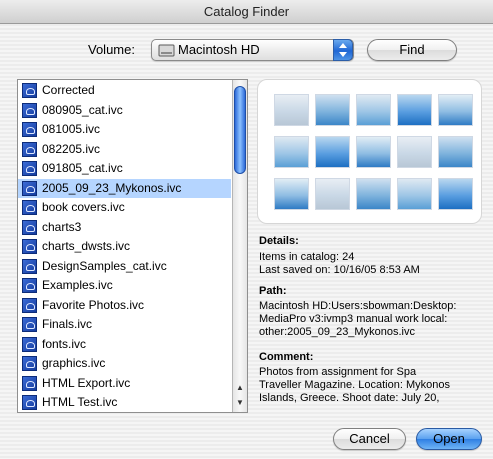 The height and width of the screenshot is (459, 493). I want to click on list-item: 2005_09_23_Mykonos.ivc, so click(124, 188).